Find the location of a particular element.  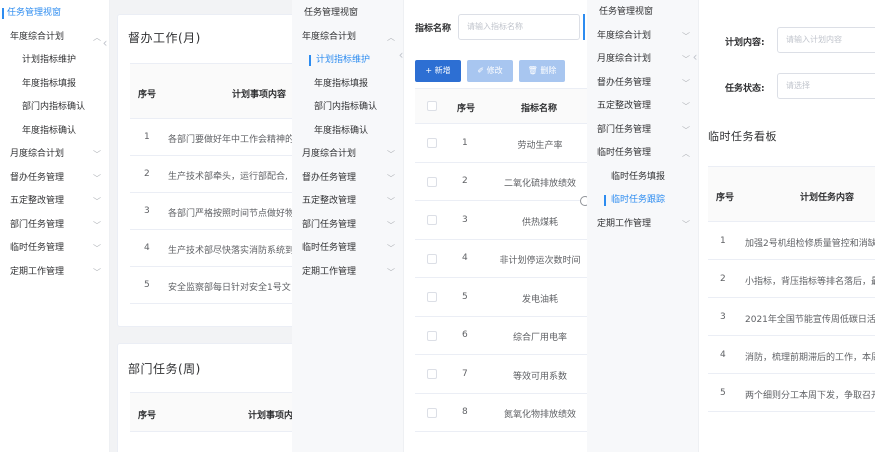

supervision-table-header: 序号 计划事项内容 is located at coordinates (211, 91).